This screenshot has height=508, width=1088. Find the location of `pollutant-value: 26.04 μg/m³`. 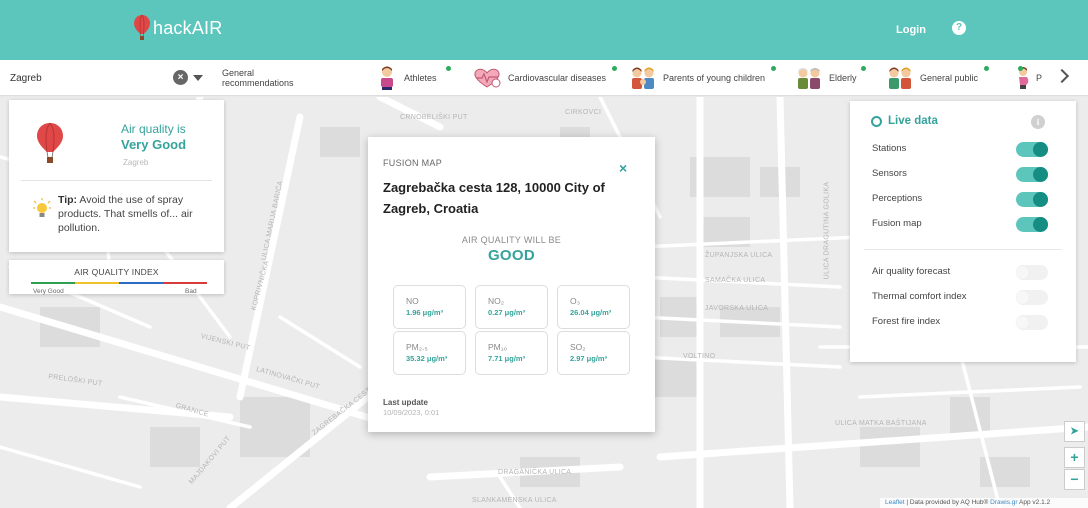

pollutant-value: 26.04 μg/m³ is located at coordinates (591, 312).